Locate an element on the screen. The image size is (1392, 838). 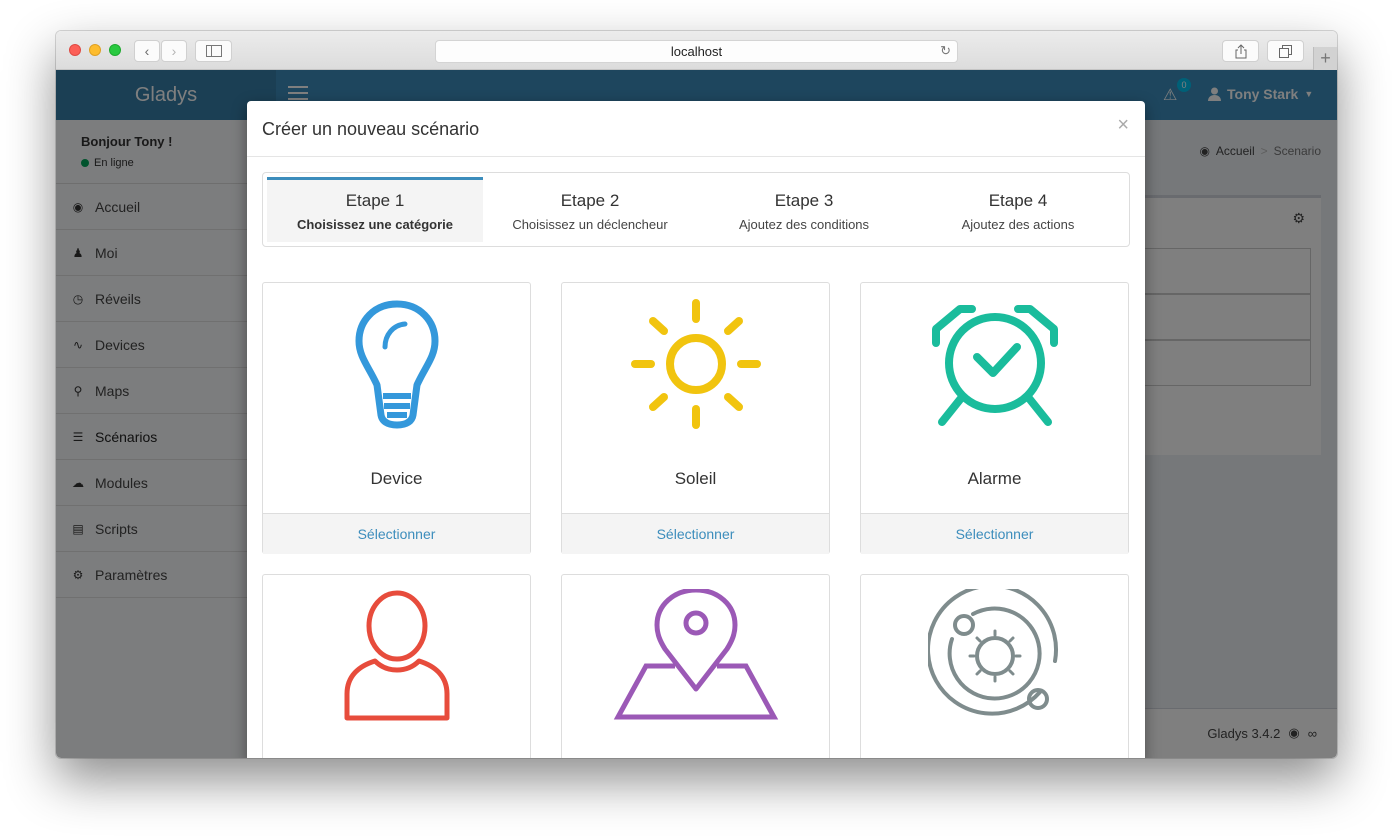
close-window-button is located at coordinates (75, 50).